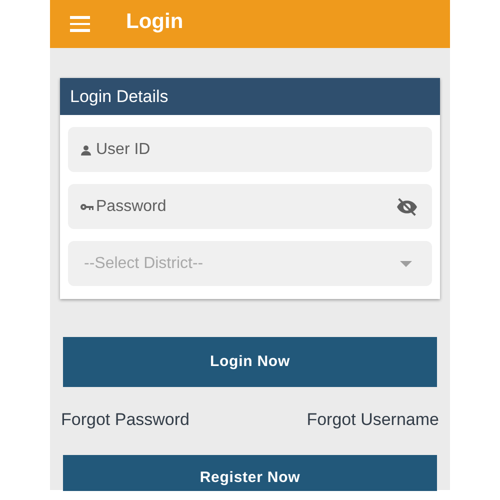  I want to click on forgot-link: Forgot Password, so click(125, 419).